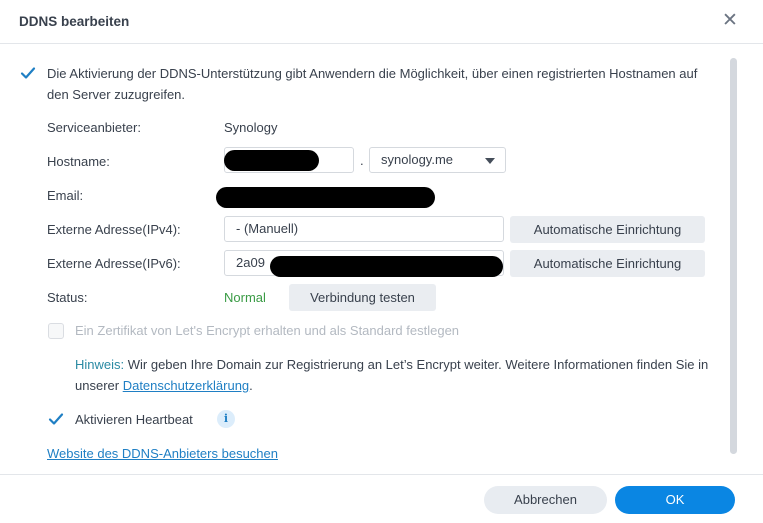  I want to click on status-value: Normal, so click(245, 297).